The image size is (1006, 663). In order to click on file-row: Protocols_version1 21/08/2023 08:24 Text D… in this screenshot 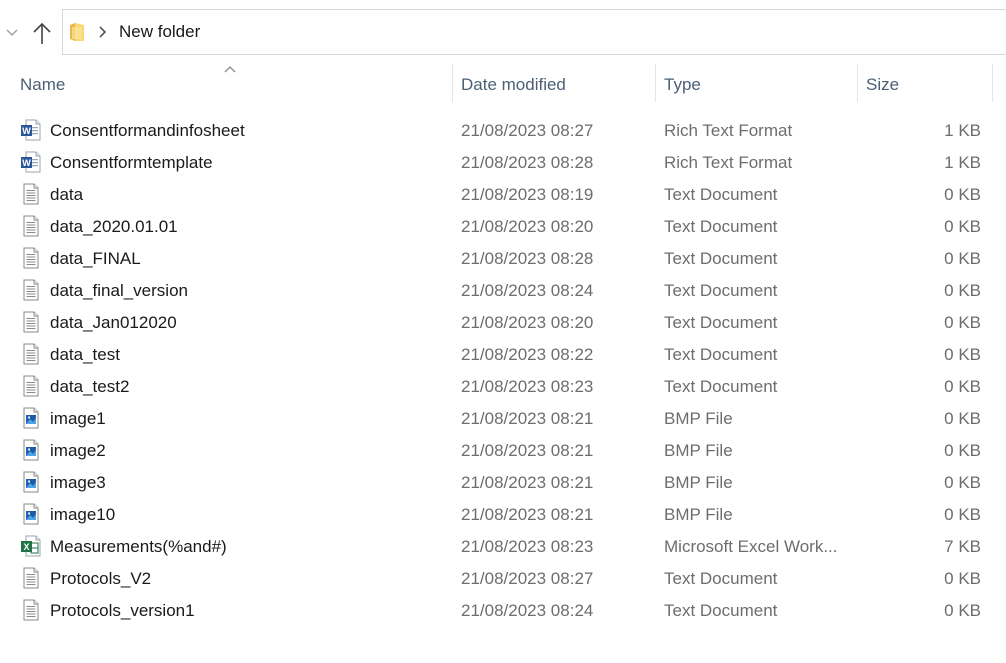, I will do `click(503, 610)`.